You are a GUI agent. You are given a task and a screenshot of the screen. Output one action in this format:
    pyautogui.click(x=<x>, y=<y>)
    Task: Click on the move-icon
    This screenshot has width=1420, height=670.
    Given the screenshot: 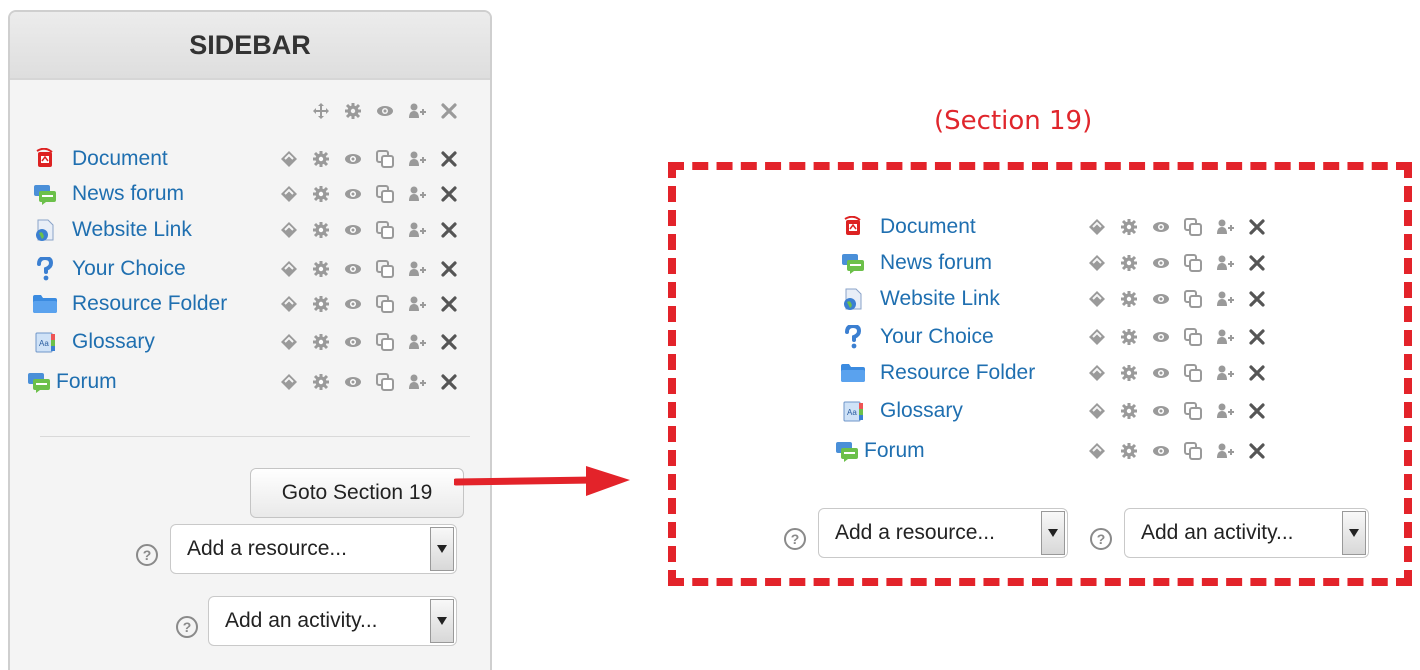 What is the action you would take?
    pyautogui.click(x=321, y=111)
    